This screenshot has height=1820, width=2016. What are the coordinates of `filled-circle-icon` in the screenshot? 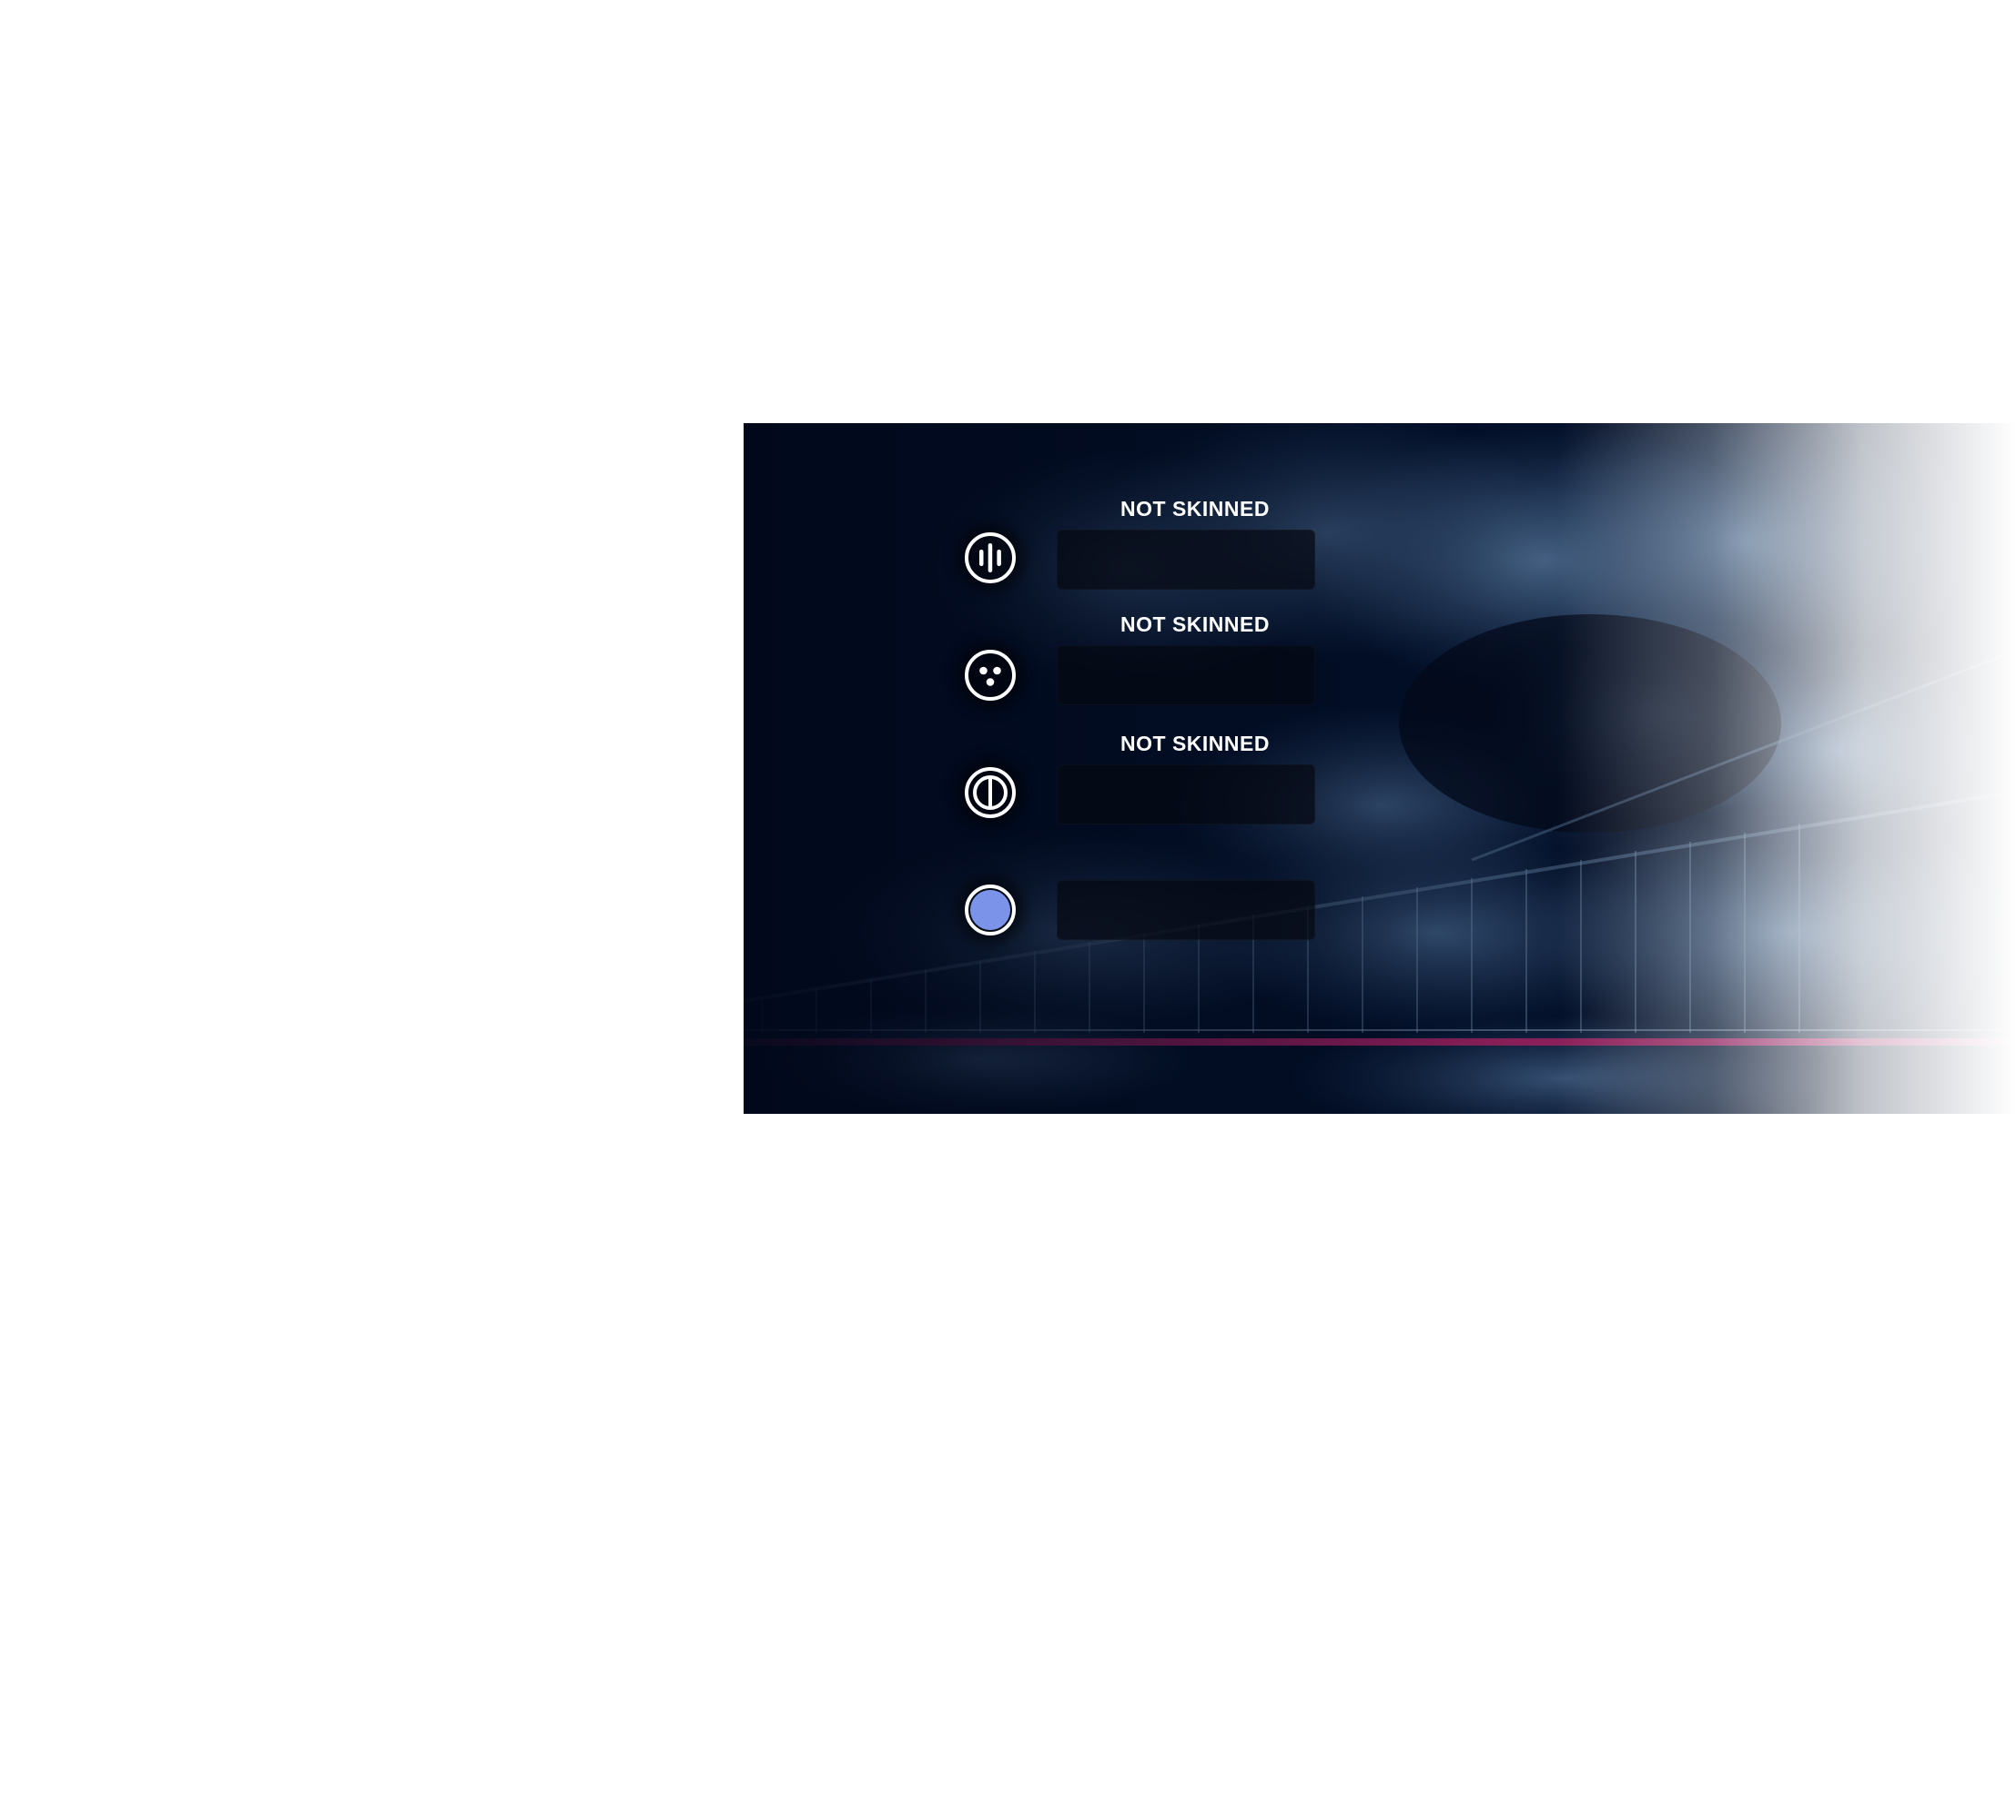 It's located at (990, 910).